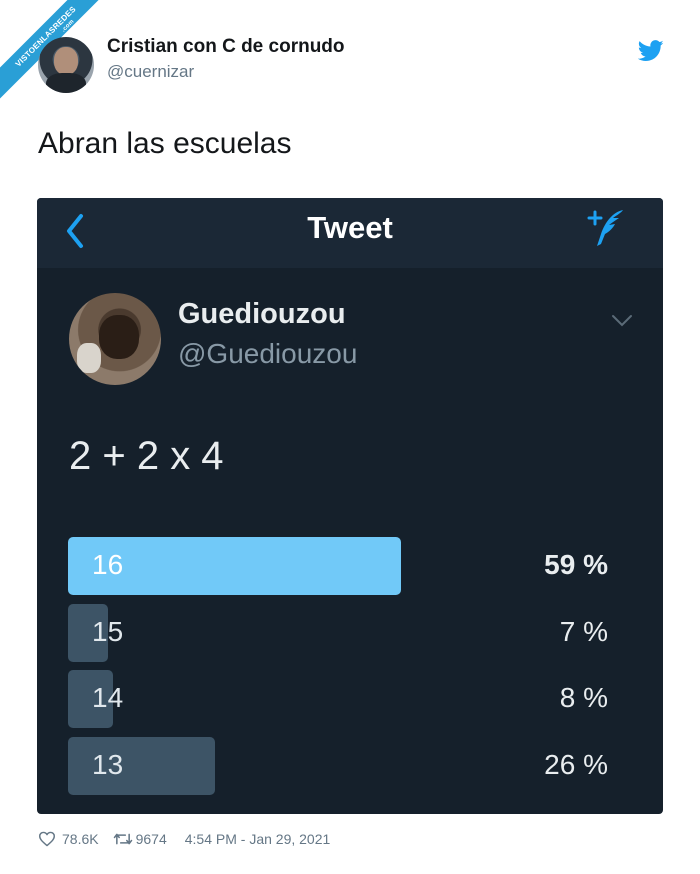  What do you see at coordinates (226, 47) in the screenshot?
I see `author-name: Cristian con C de cornudo` at bounding box center [226, 47].